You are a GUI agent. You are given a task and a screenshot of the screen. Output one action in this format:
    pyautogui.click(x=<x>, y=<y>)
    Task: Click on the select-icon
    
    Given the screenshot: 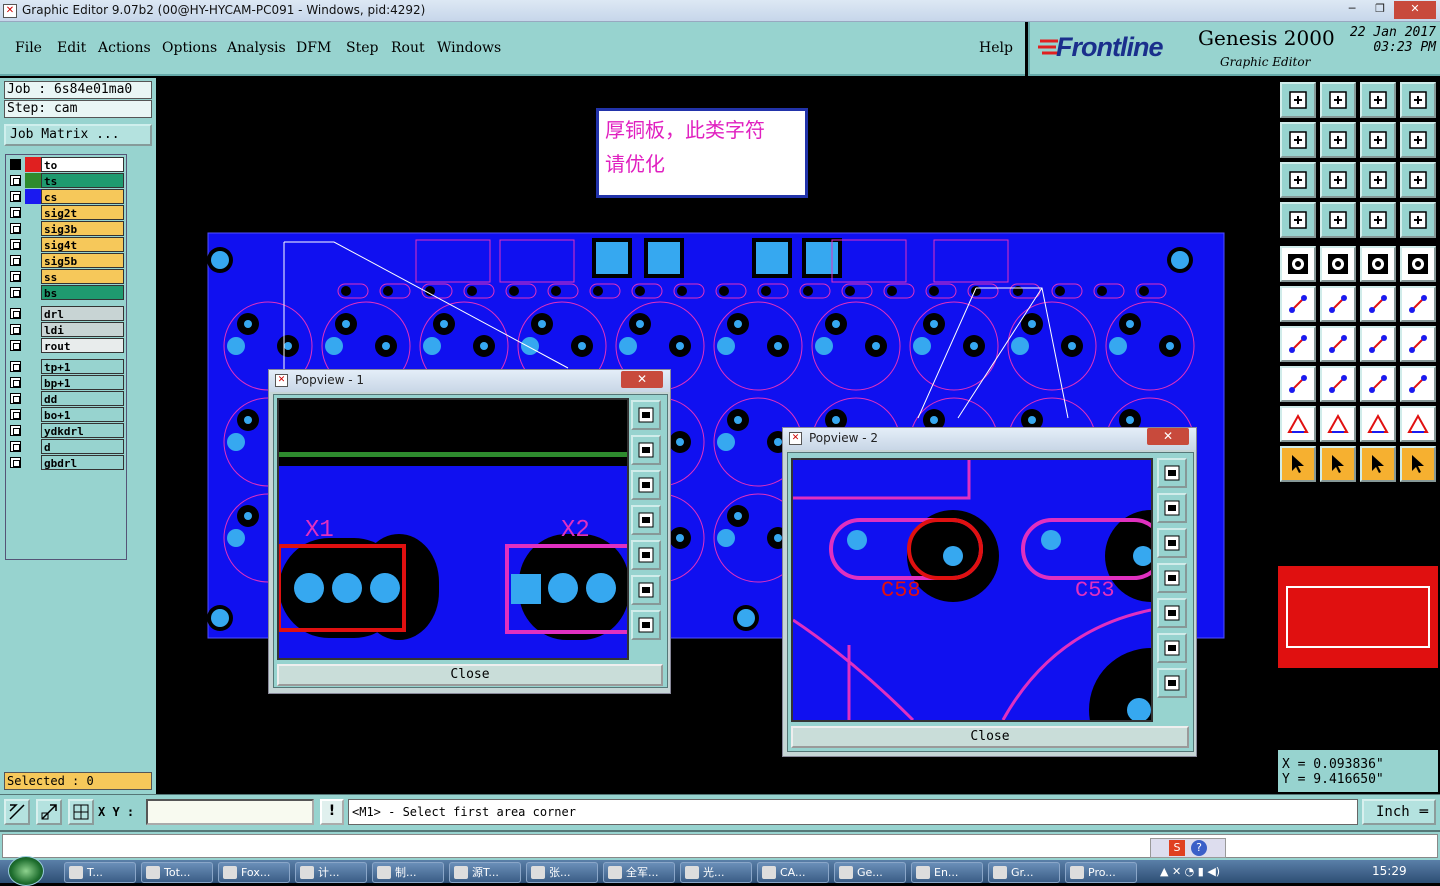 What is the action you would take?
    pyautogui.click(x=1298, y=384)
    